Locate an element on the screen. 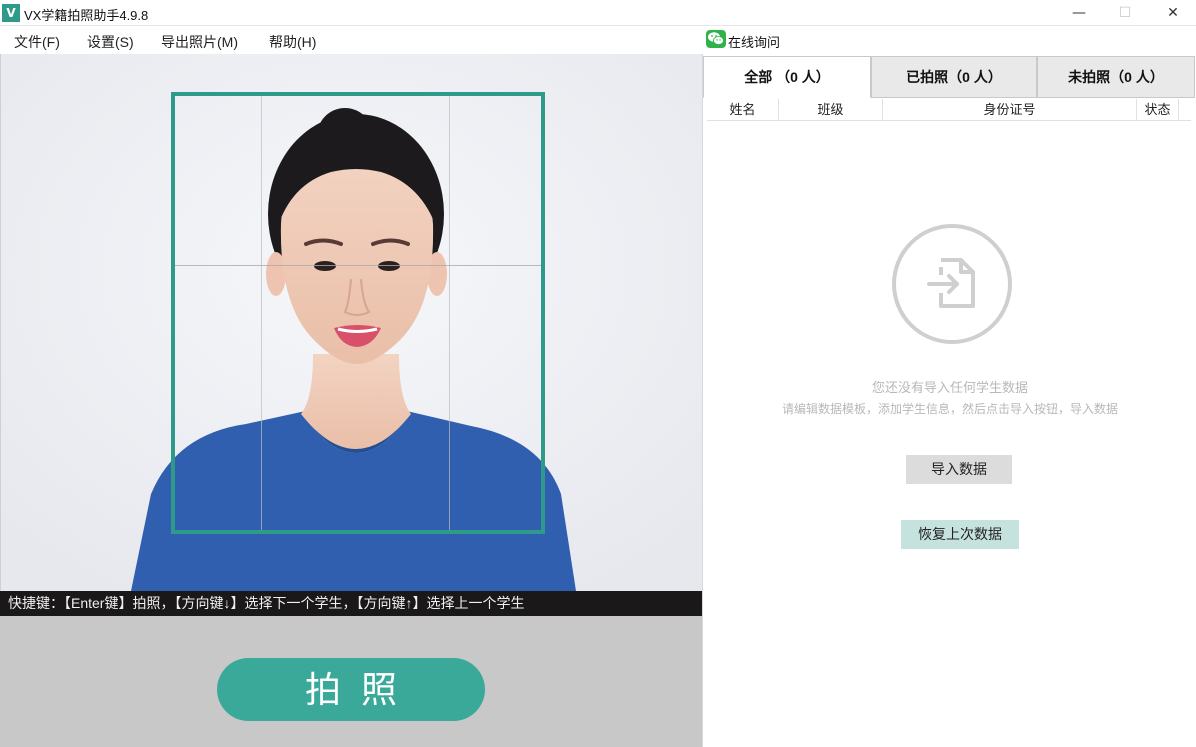 The height and width of the screenshot is (747, 1196). minimize-button: — is located at coordinates (1079, 13).